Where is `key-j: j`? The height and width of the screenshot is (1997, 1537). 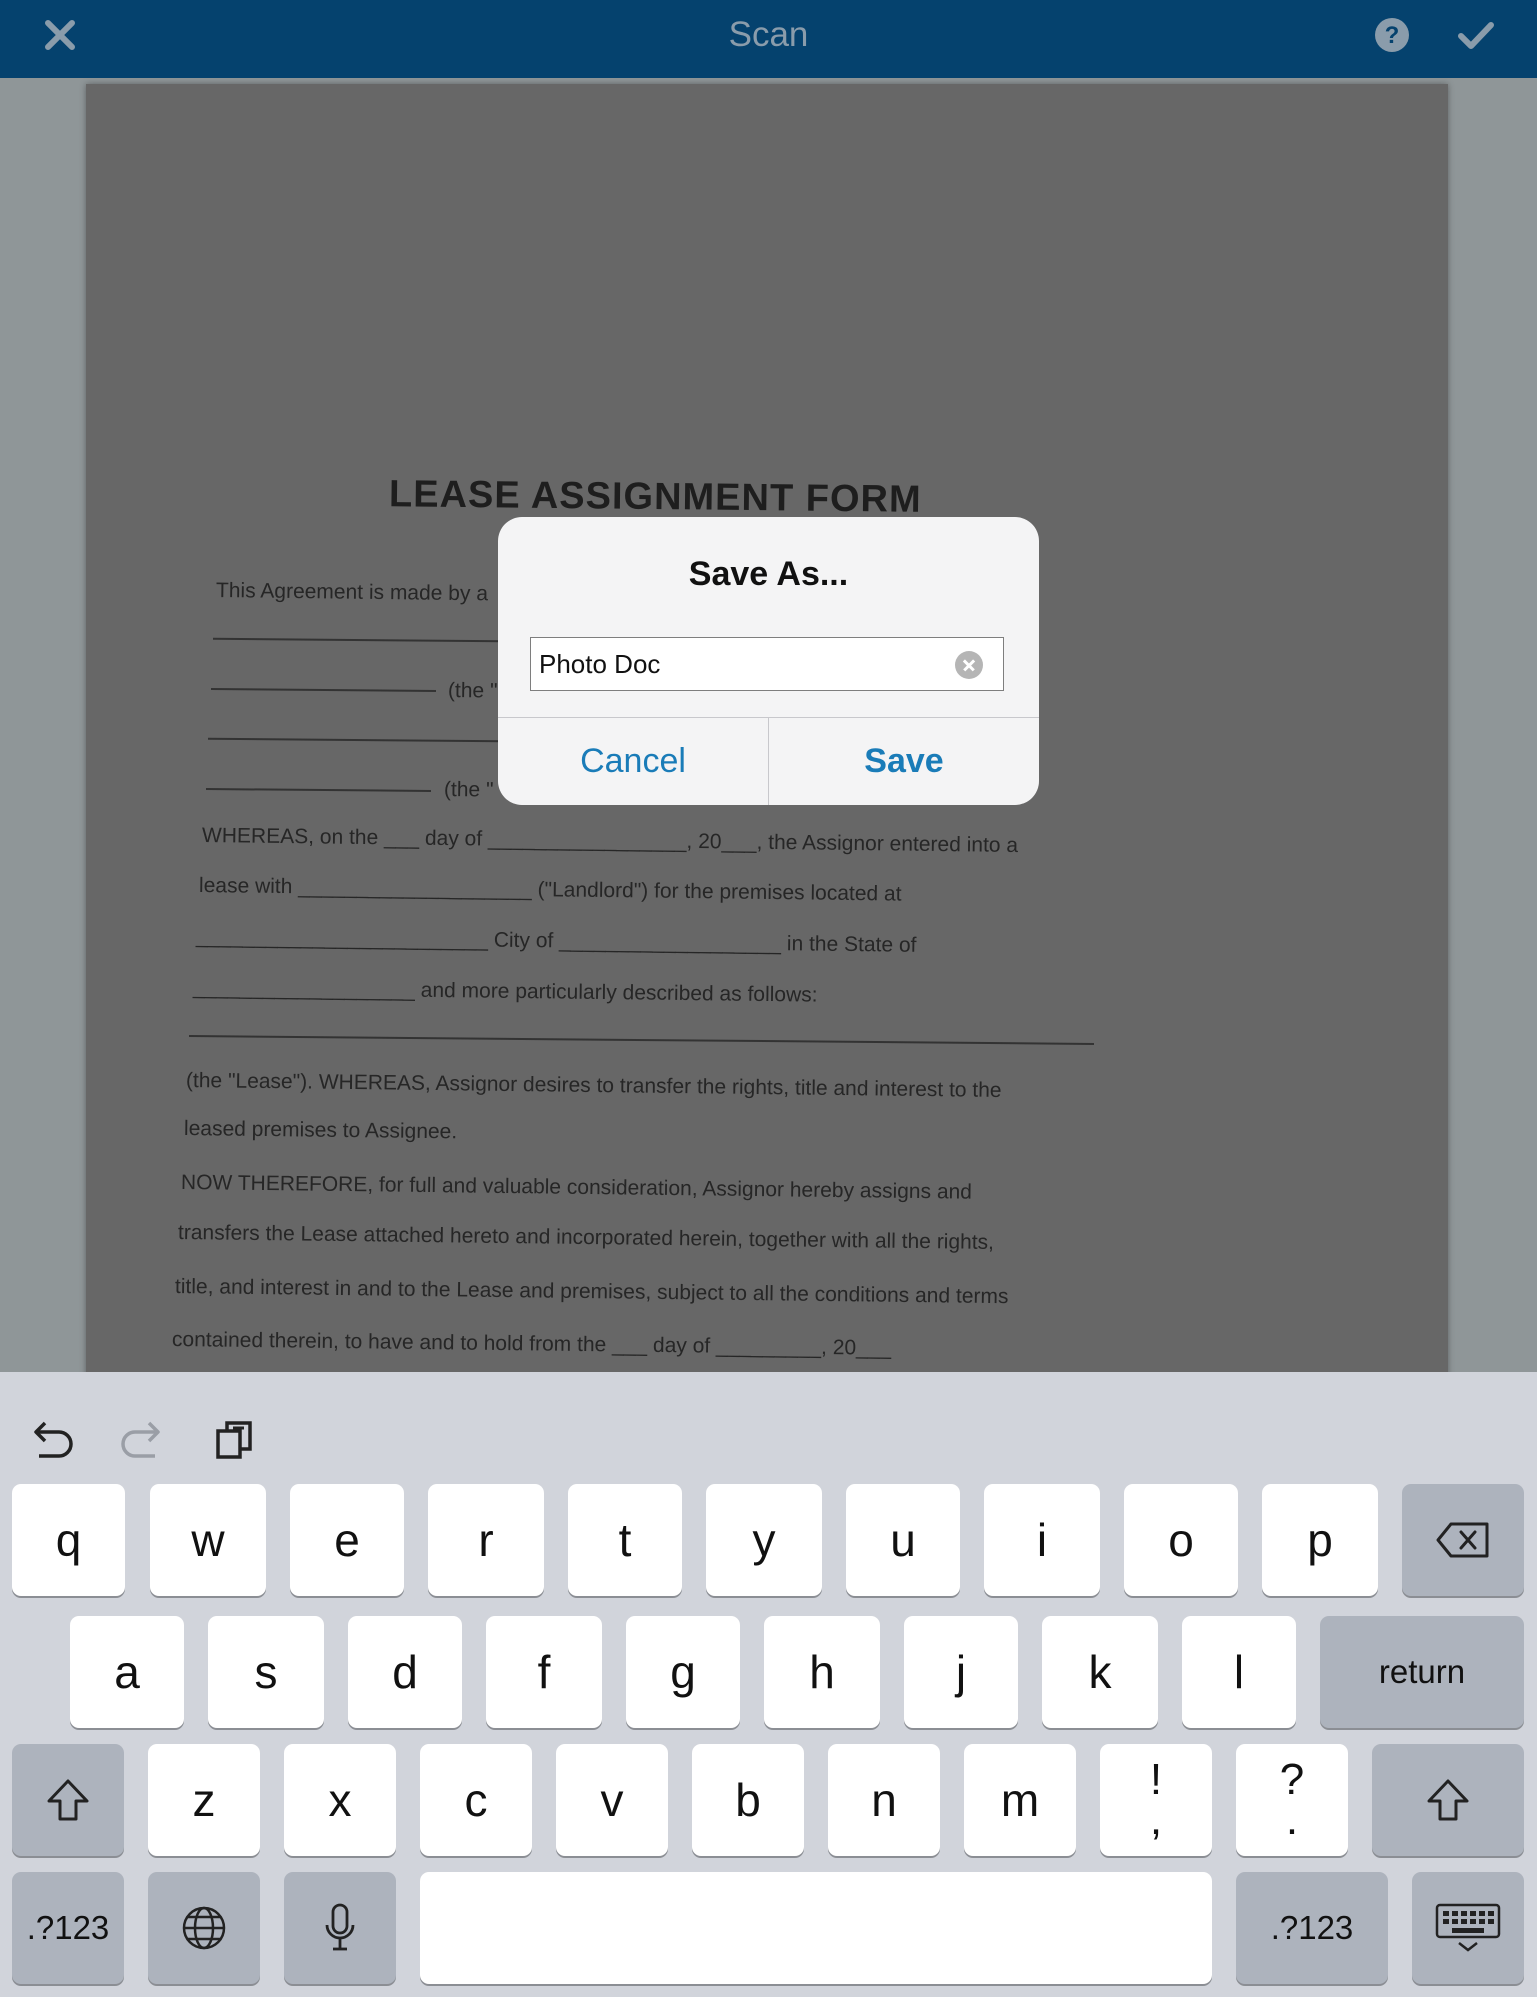
key-j: j is located at coordinates (961, 1672).